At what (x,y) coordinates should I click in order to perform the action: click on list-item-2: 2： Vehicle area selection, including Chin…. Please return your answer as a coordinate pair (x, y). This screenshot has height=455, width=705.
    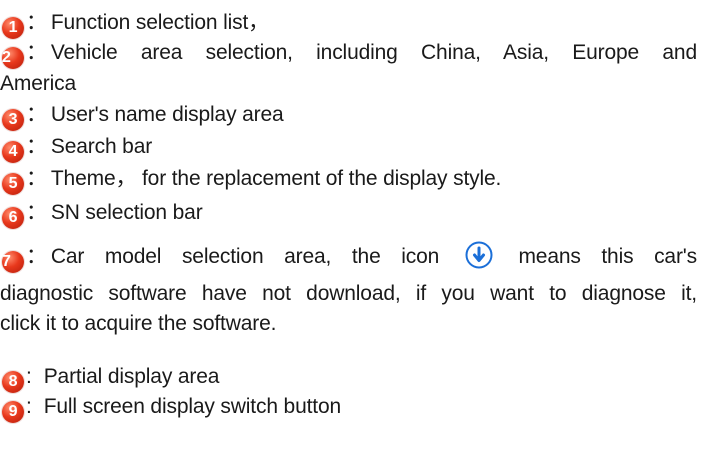
    Looking at the image, I should click on (350, 68).